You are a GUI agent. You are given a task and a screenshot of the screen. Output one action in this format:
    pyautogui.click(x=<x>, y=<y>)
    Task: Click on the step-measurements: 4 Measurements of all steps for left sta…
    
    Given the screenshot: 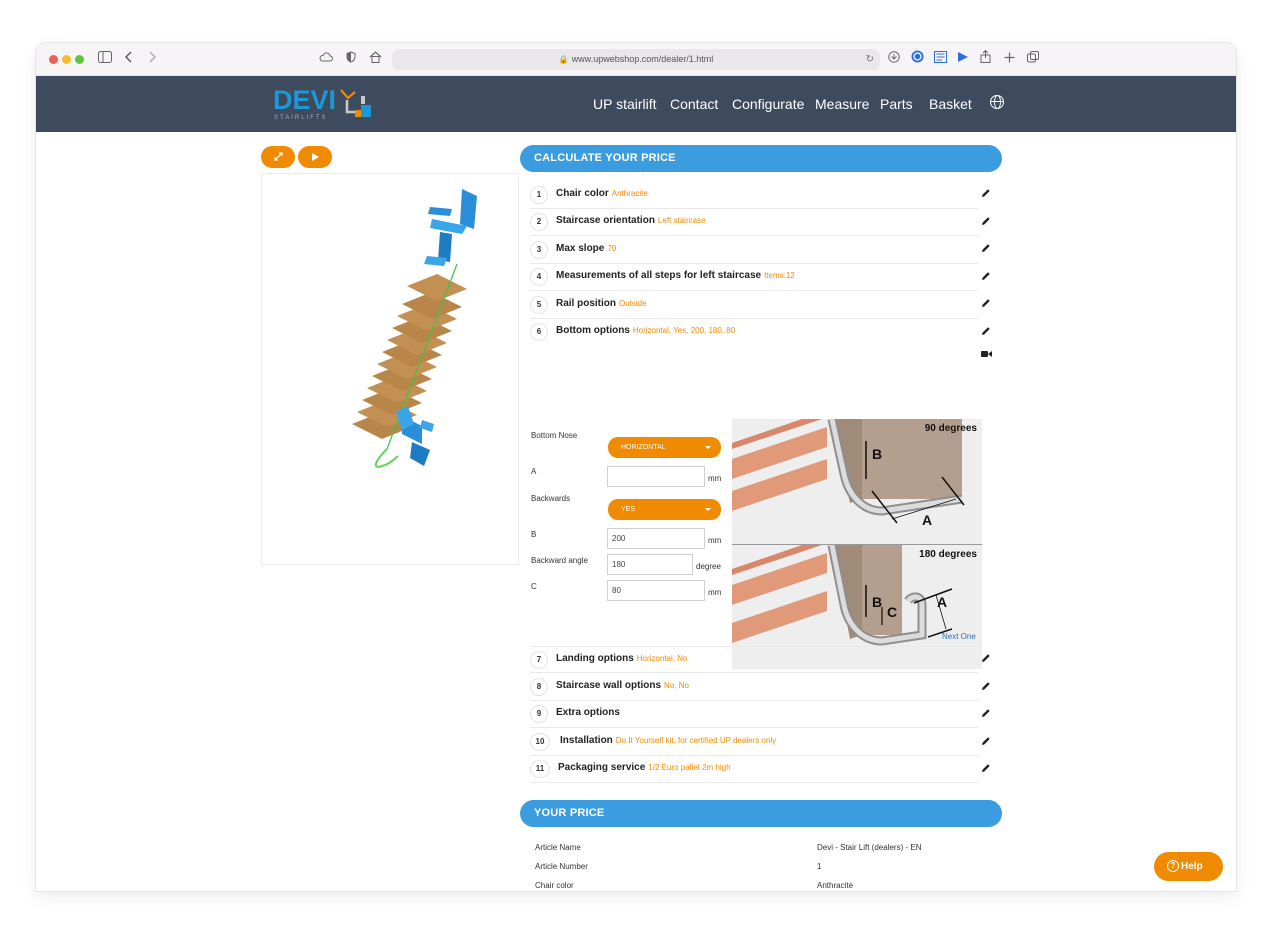 What is the action you would take?
    pyautogui.click(x=754, y=277)
    